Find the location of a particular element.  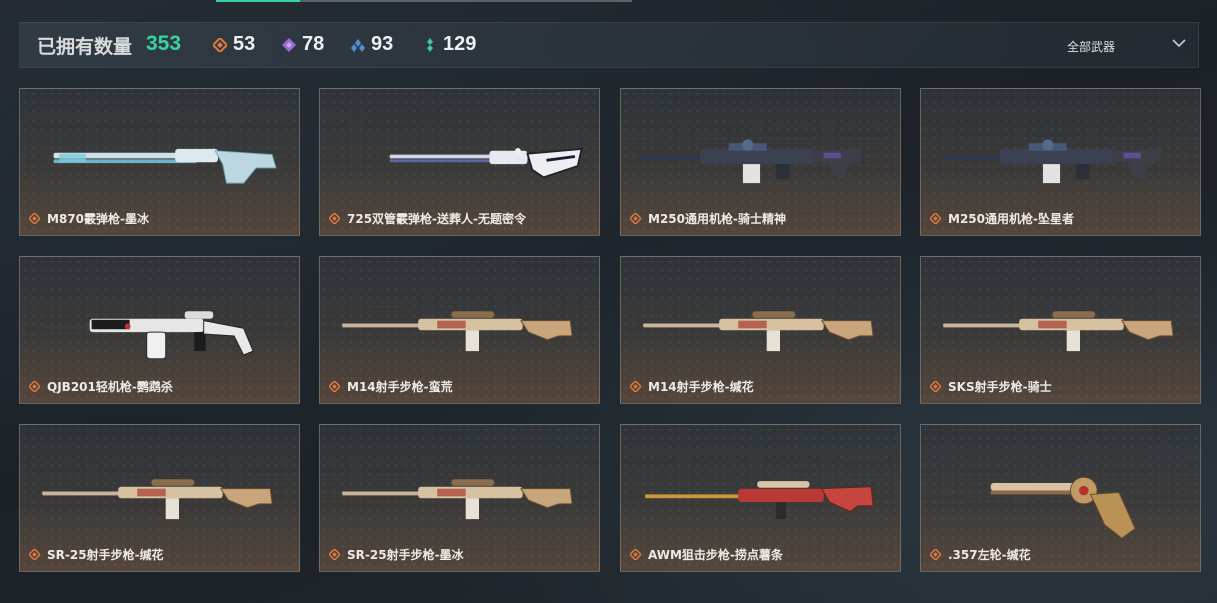

weapon-name: .357左轮-缄花 is located at coordinates (989, 555).